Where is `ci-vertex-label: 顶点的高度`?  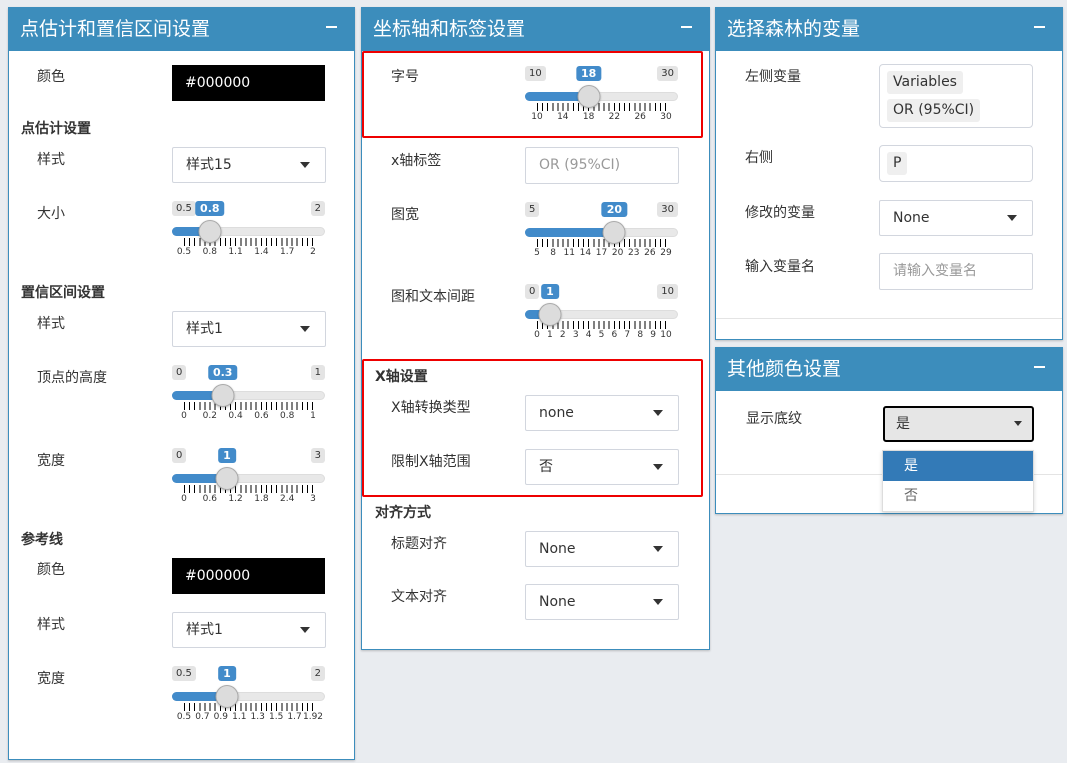 ci-vertex-label: 顶点的高度 is located at coordinates (72, 378).